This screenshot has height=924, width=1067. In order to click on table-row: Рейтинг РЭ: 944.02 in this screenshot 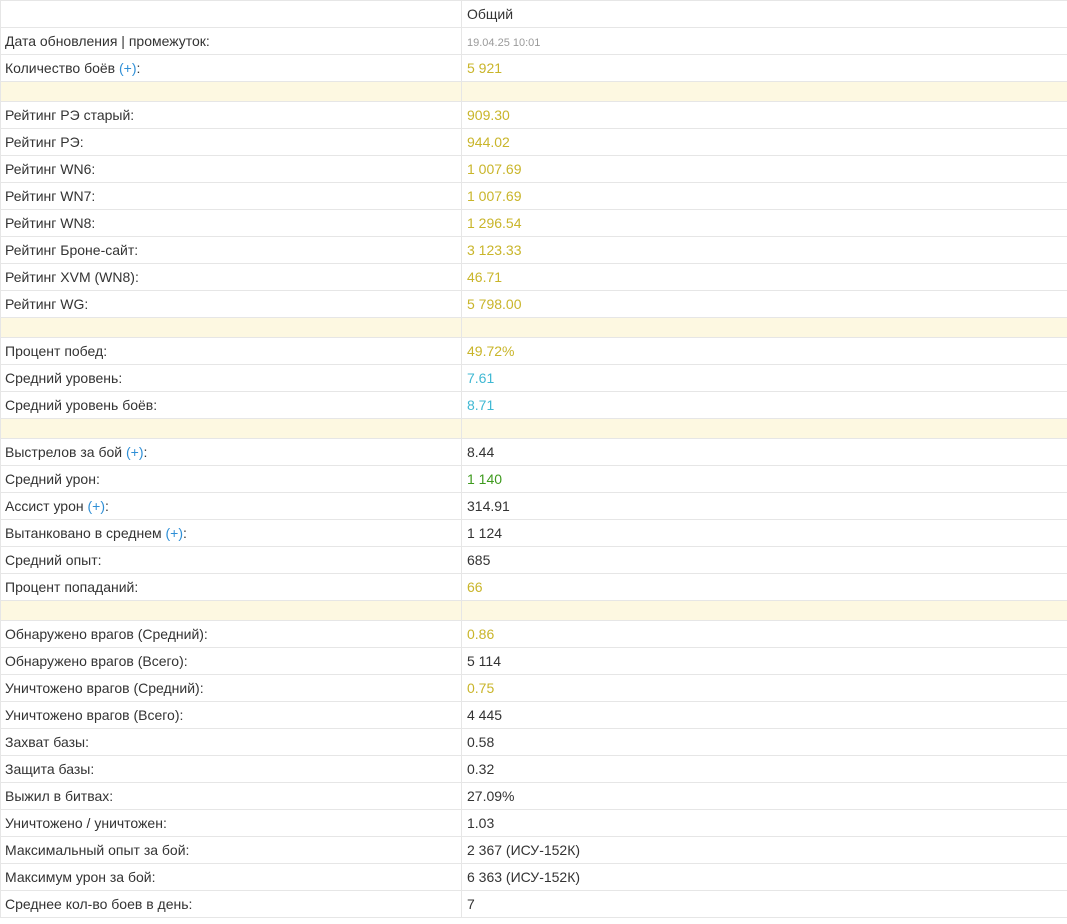, I will do `click(533, 142)`.